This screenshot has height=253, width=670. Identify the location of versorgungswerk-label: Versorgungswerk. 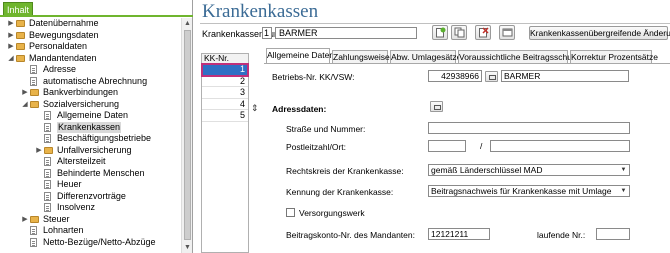
(332, 213).